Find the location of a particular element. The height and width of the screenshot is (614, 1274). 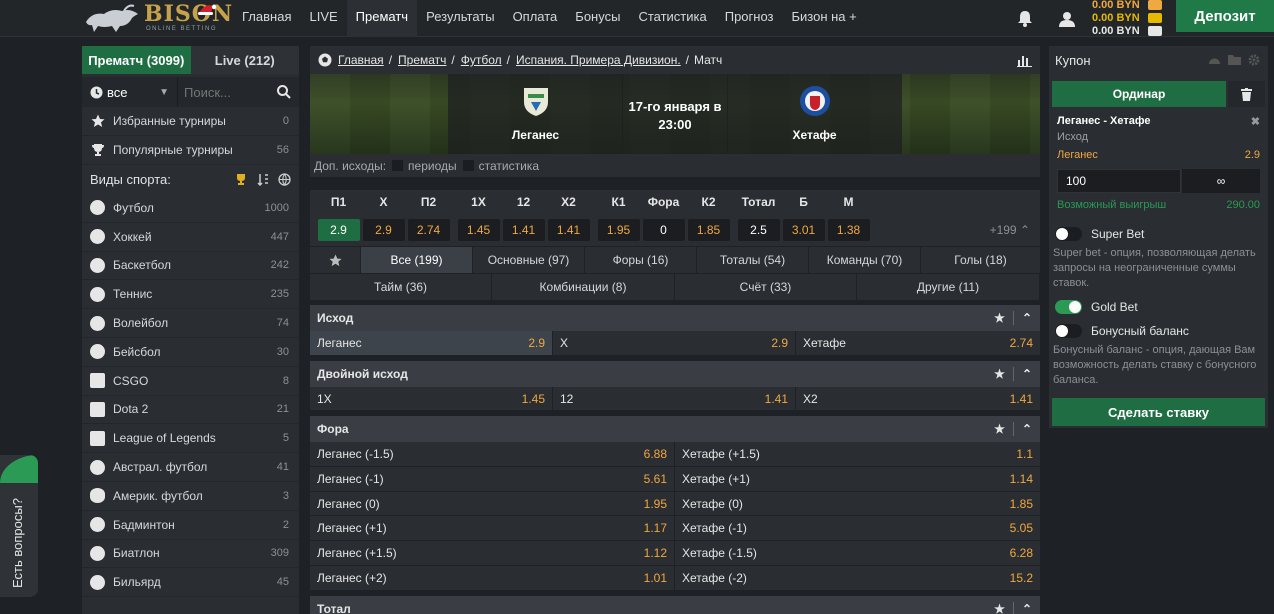

quick-odd-k1: 1.95 is located at coordinates (618, 230).